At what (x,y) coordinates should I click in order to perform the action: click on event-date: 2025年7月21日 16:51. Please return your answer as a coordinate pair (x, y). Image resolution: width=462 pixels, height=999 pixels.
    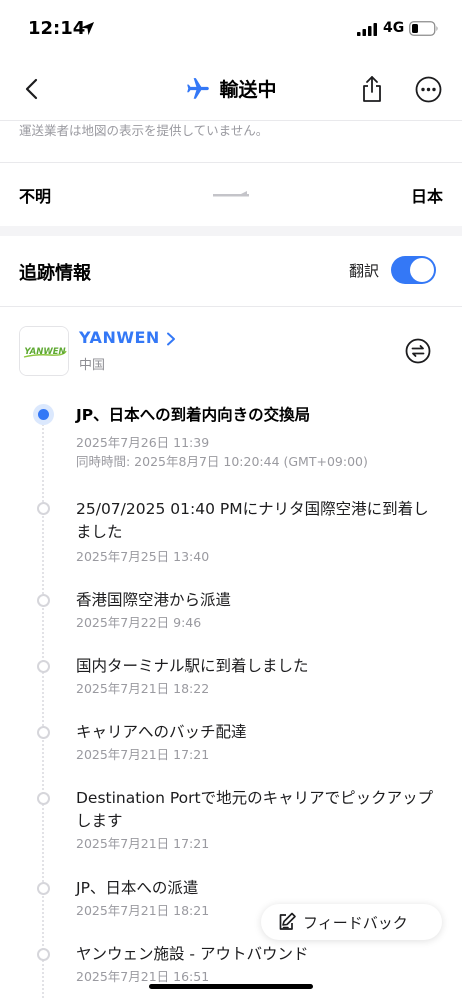
    Looking at the image, I should click on (143, 976).